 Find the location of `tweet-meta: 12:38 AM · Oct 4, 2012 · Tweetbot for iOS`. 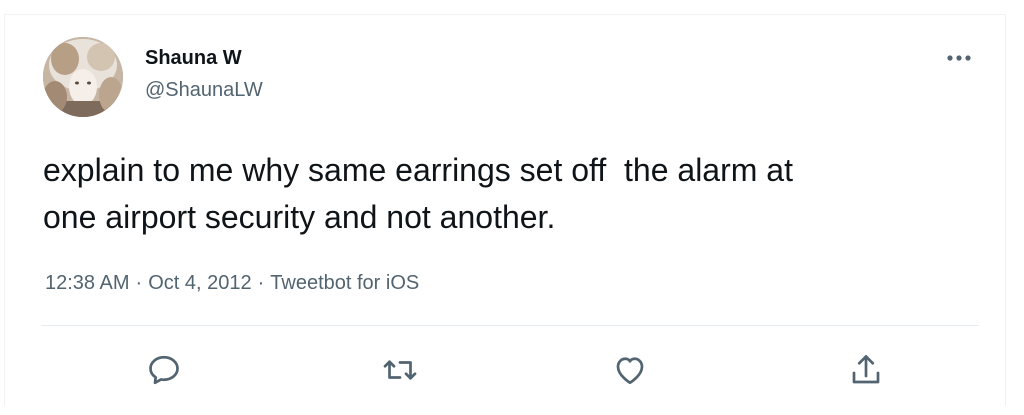

tweet-meta: 12:38 AM · Oct 4, 2012 · Tweetbot for iOS is located at coordinates (232, 283).